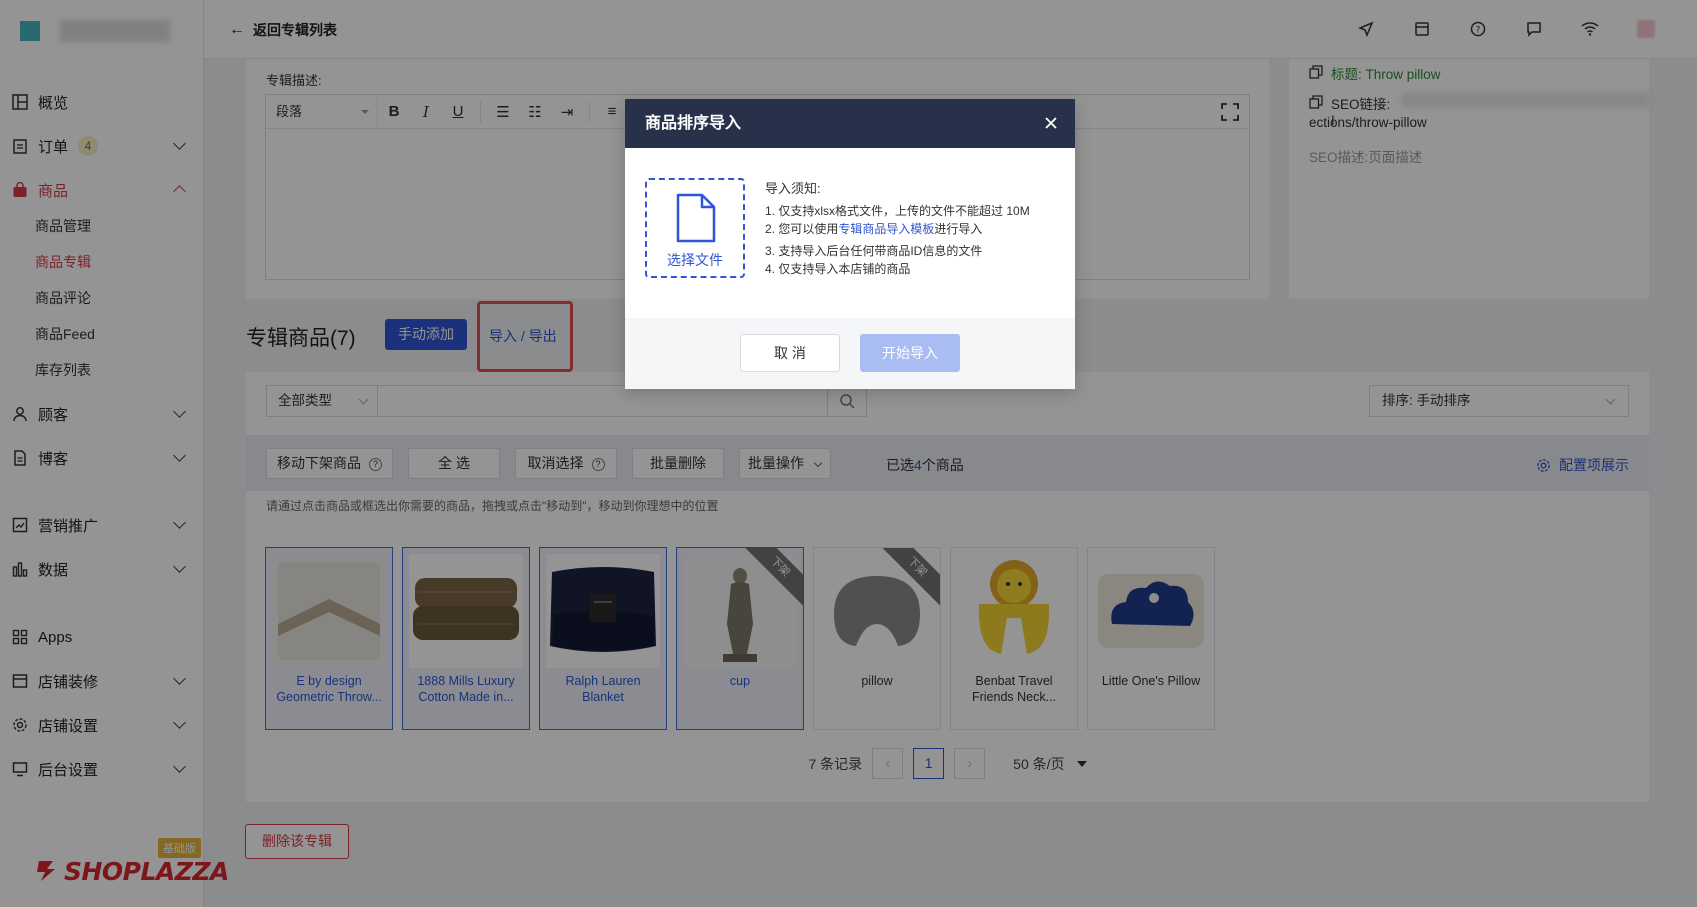 This screenshot has height=907, width=1697. Describe the element at coordinates (838, 269) in the screenshot. I see `note-4: 4. 仅支持导入本店铺的商品` at that location.